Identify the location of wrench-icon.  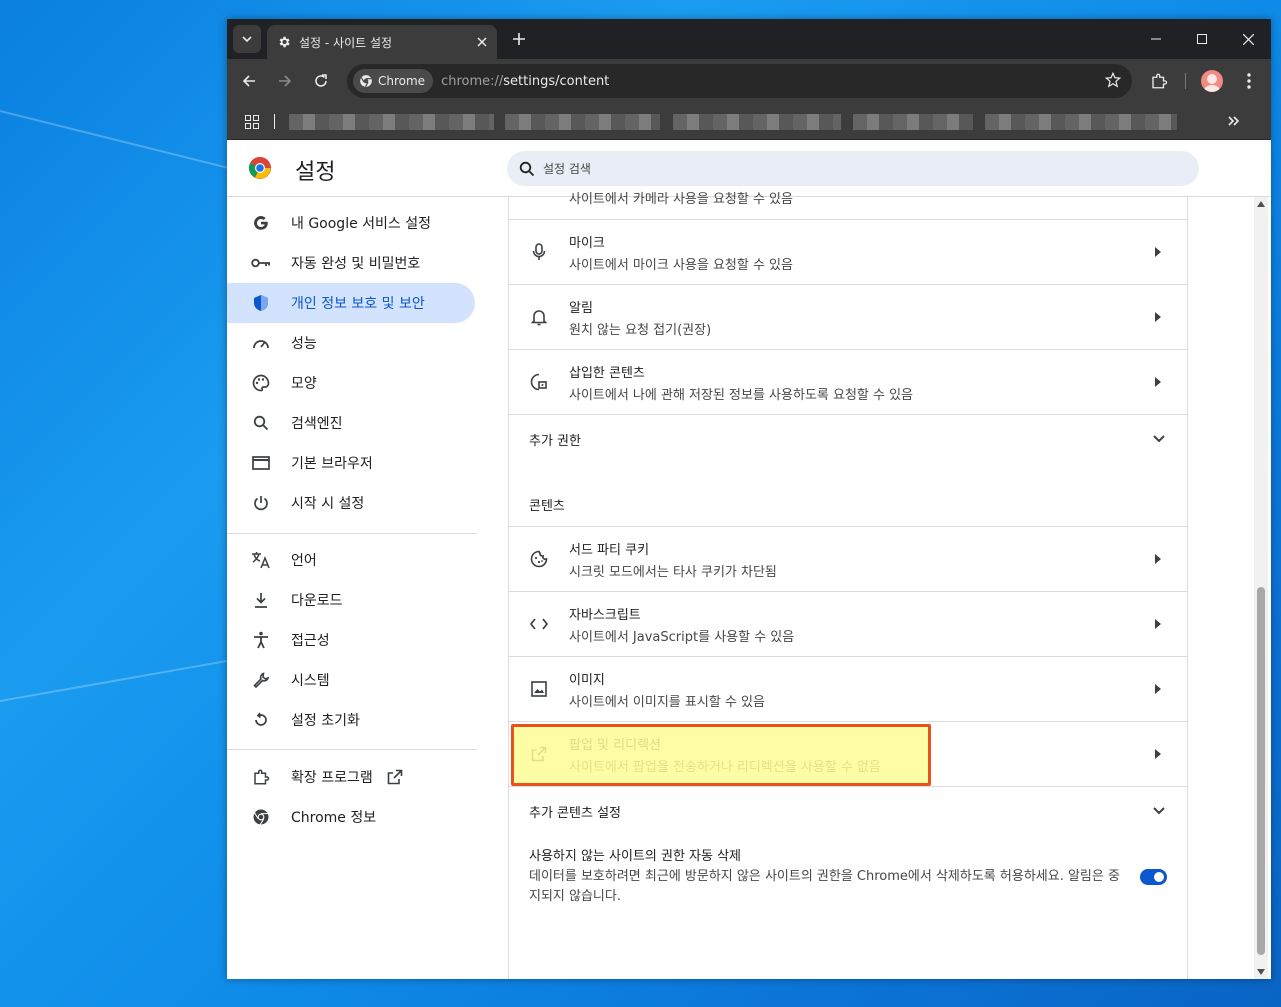
(261, 680).